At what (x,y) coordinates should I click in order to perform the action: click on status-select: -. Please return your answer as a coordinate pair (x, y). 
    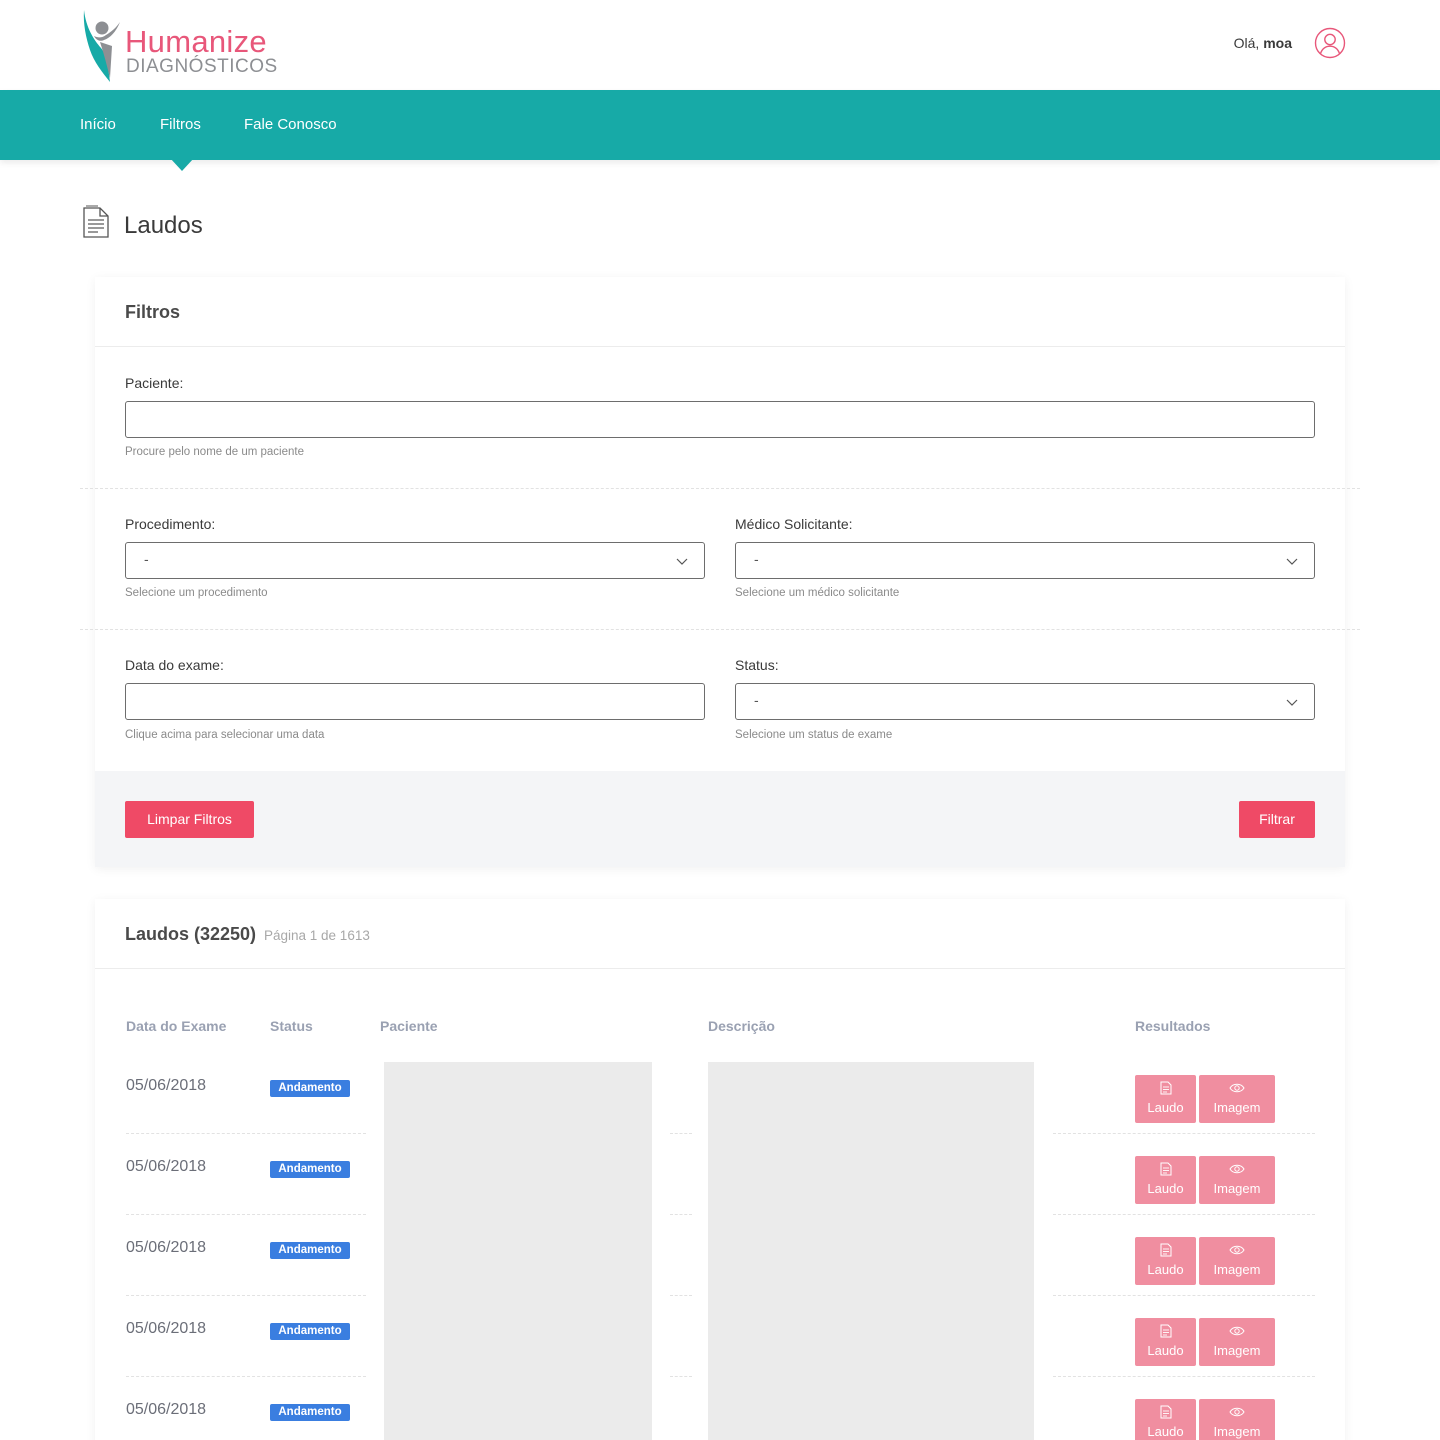
    Looking at the image, I should click on (1025, 701).